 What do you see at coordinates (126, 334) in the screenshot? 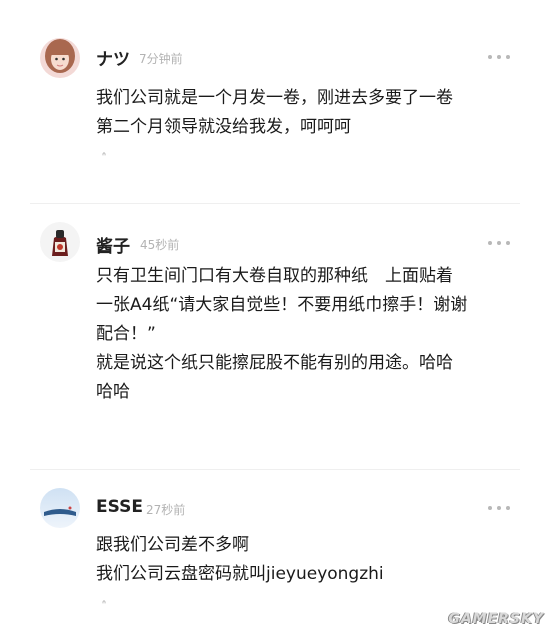
I see `comment-line: 配合！”` at bounding box center [126, 334].